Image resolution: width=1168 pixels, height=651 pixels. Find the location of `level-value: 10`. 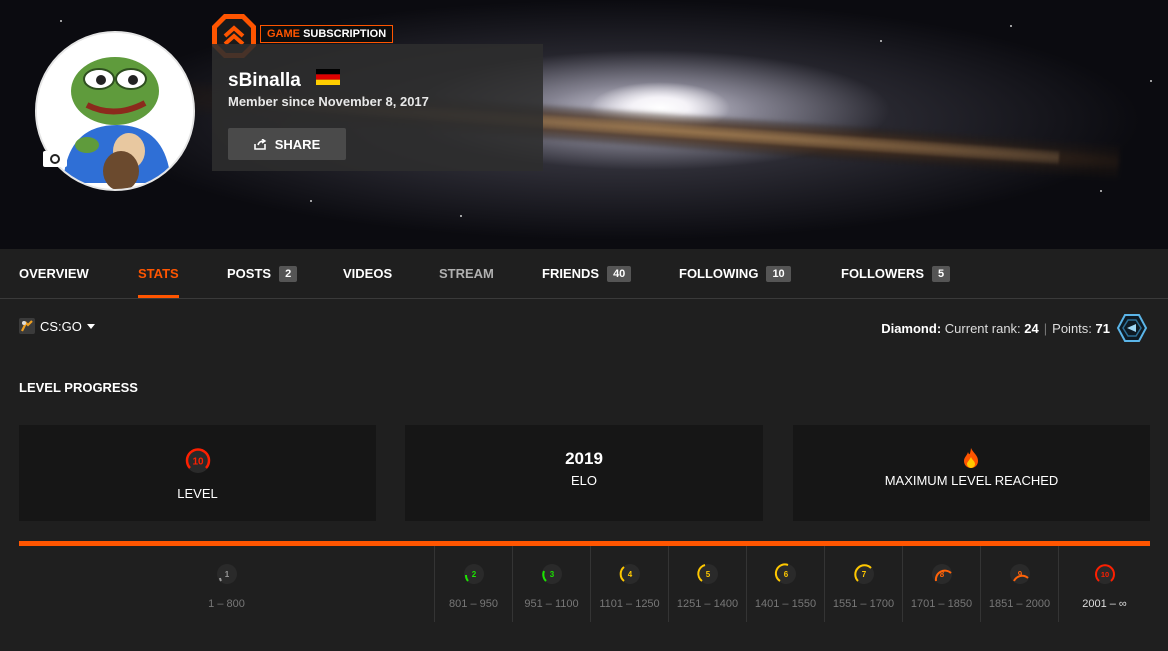

level-value: 10 is located at coordinates (198, 462).